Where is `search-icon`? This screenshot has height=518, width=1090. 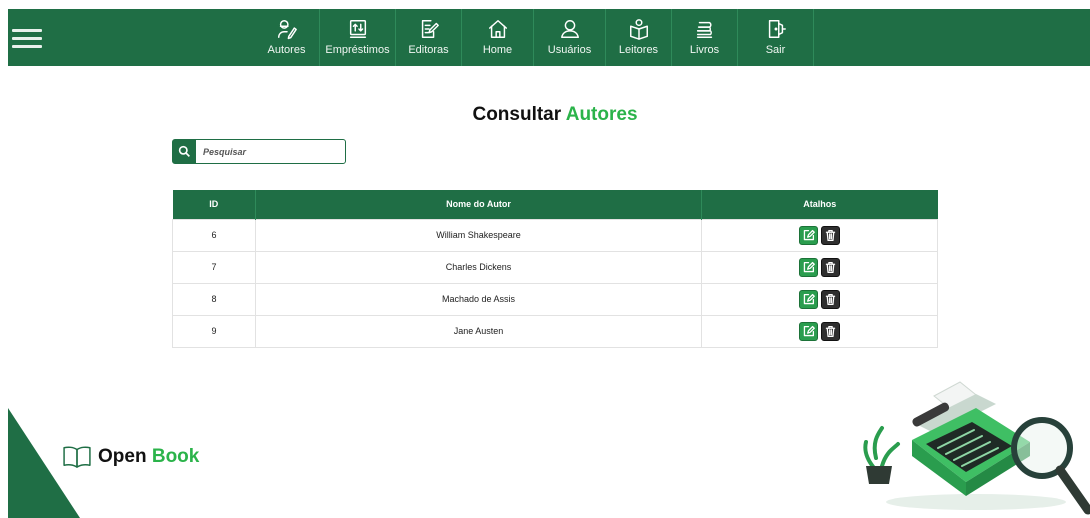 search-icon is located at coordinates (184, 151).